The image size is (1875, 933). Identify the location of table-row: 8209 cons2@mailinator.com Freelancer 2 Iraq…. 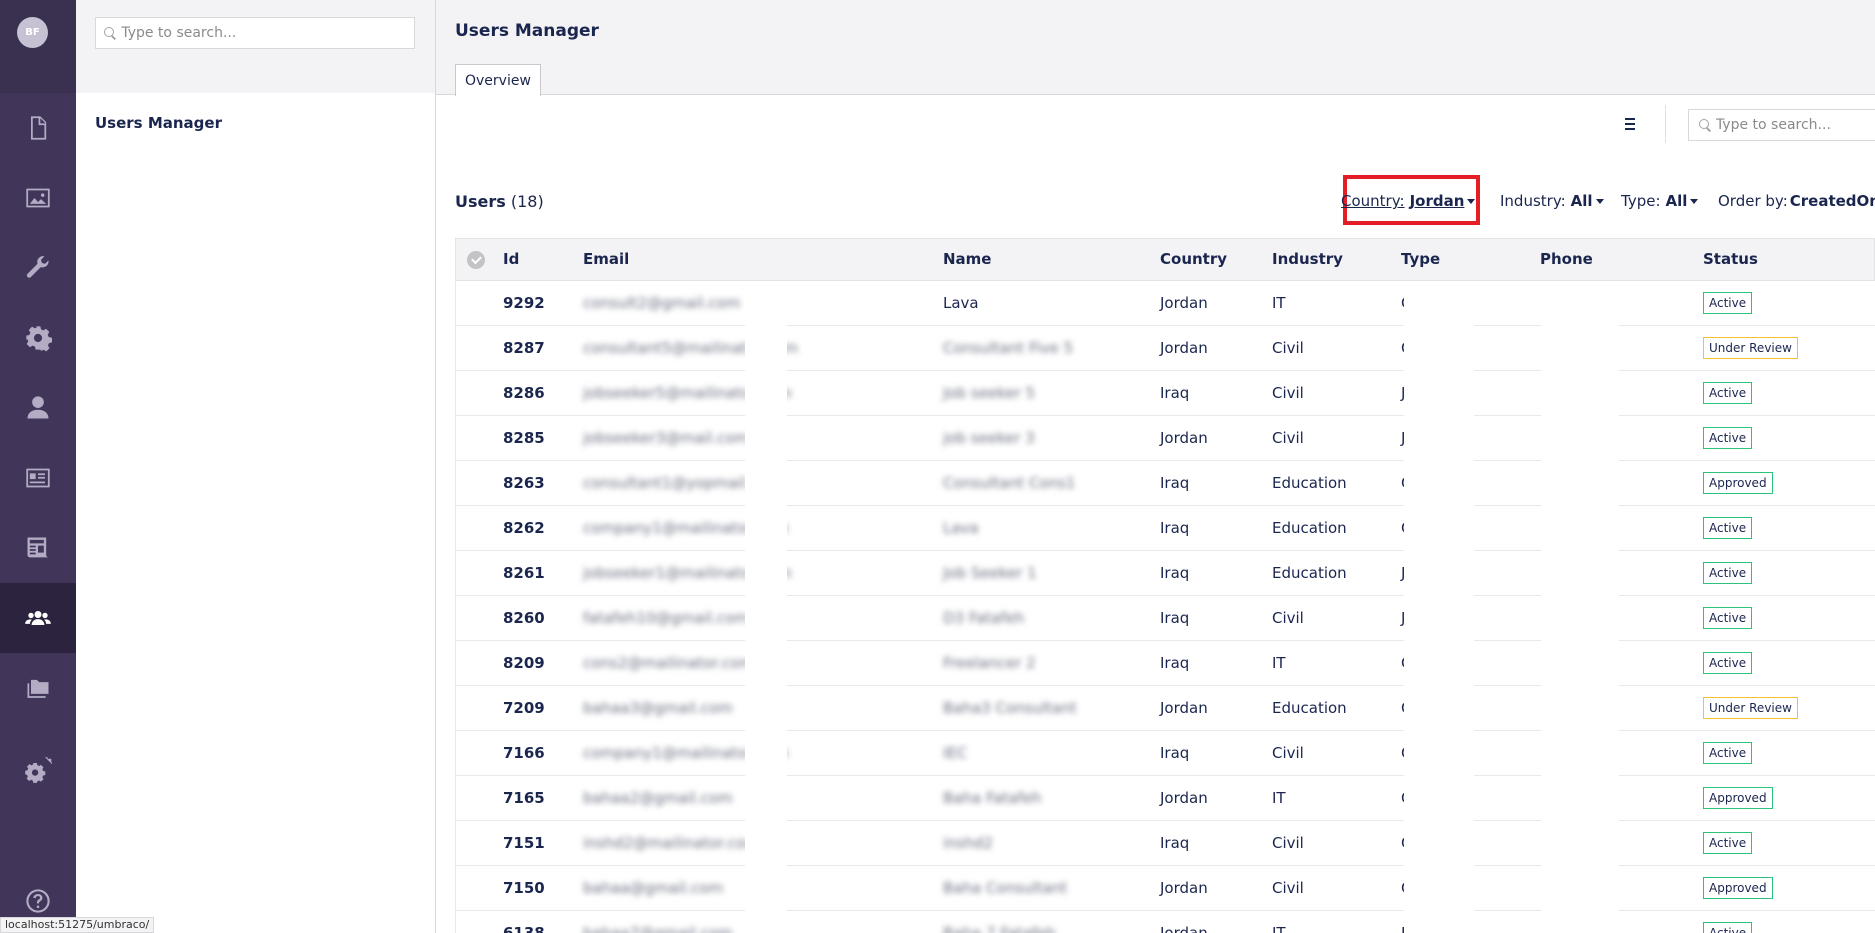
(1165, 663).